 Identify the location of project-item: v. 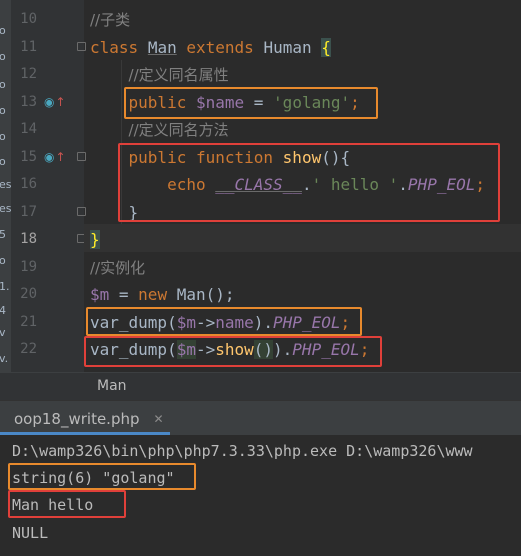
(3, 332).